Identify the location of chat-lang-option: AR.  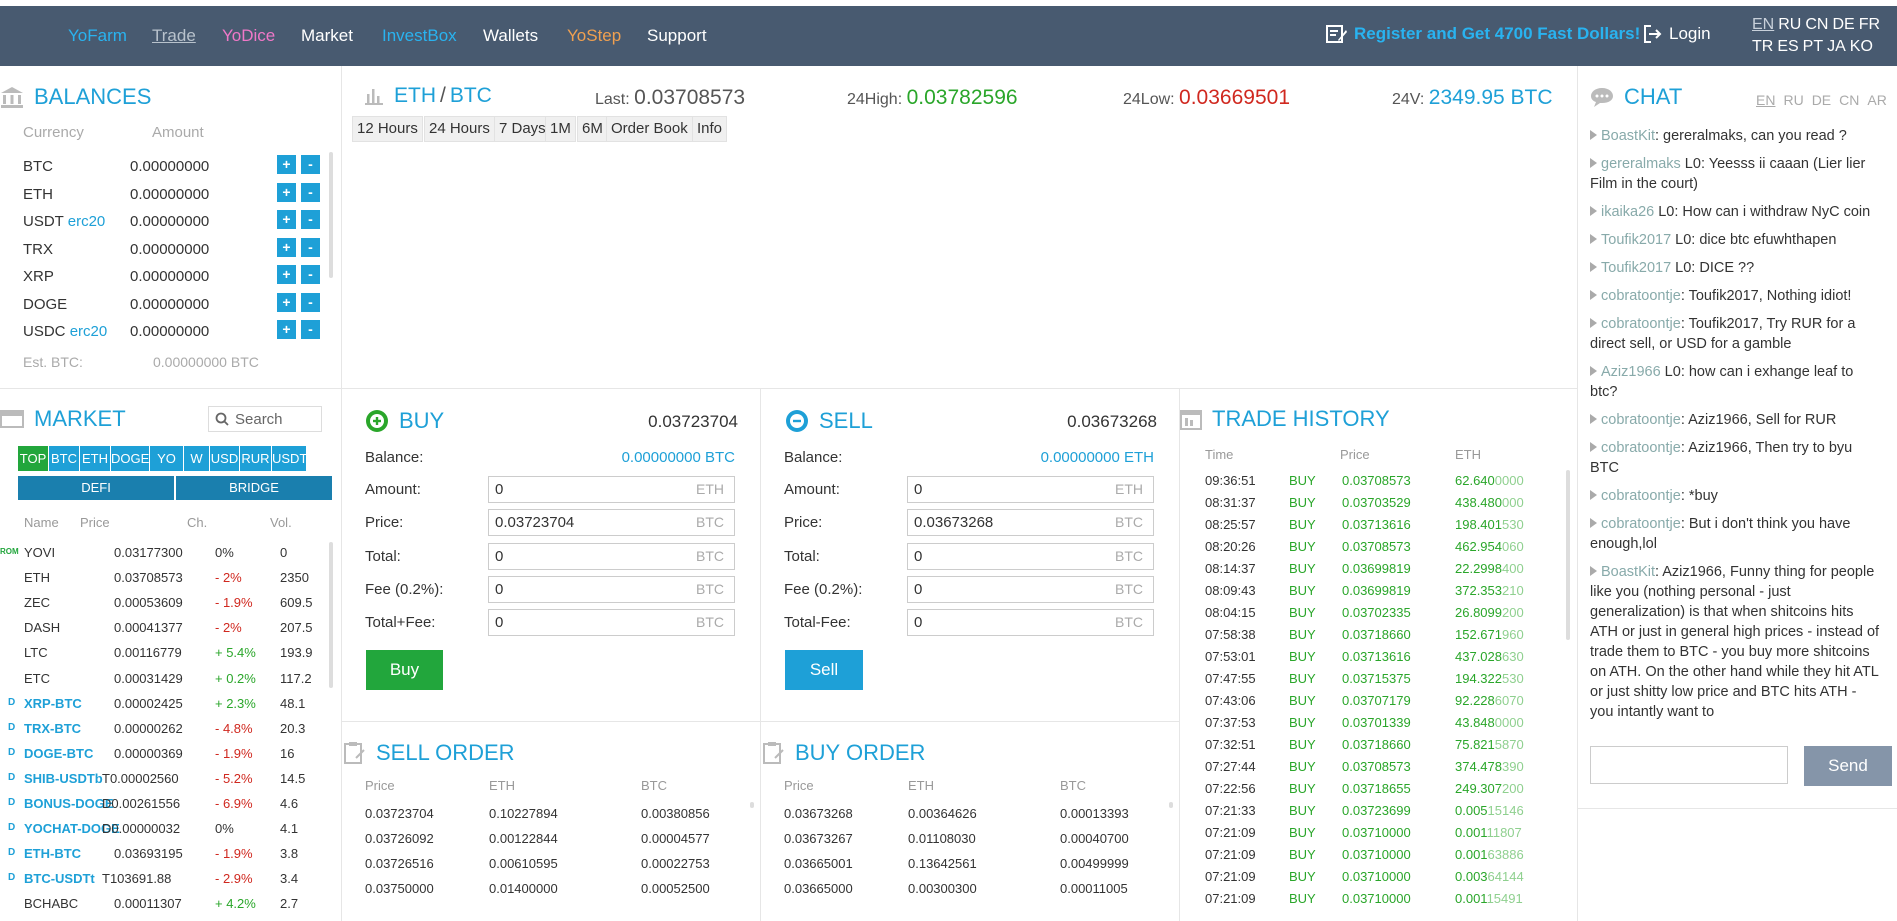
(1876, 100).